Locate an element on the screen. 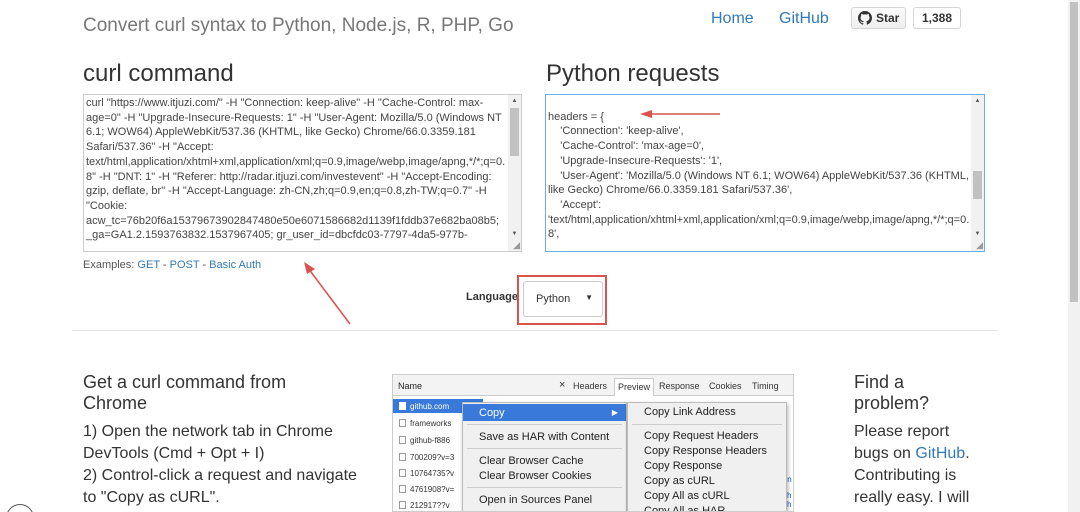 Image resolution: width=1080 pixels, height=512 pixels. menu-item-copy: Copy ▶ is located at coordinates (544, 412).